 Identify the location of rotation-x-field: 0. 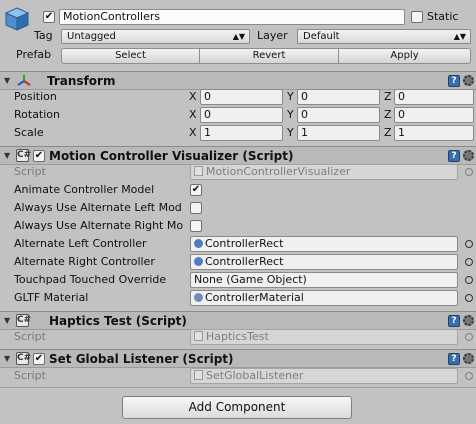
(241, 115).